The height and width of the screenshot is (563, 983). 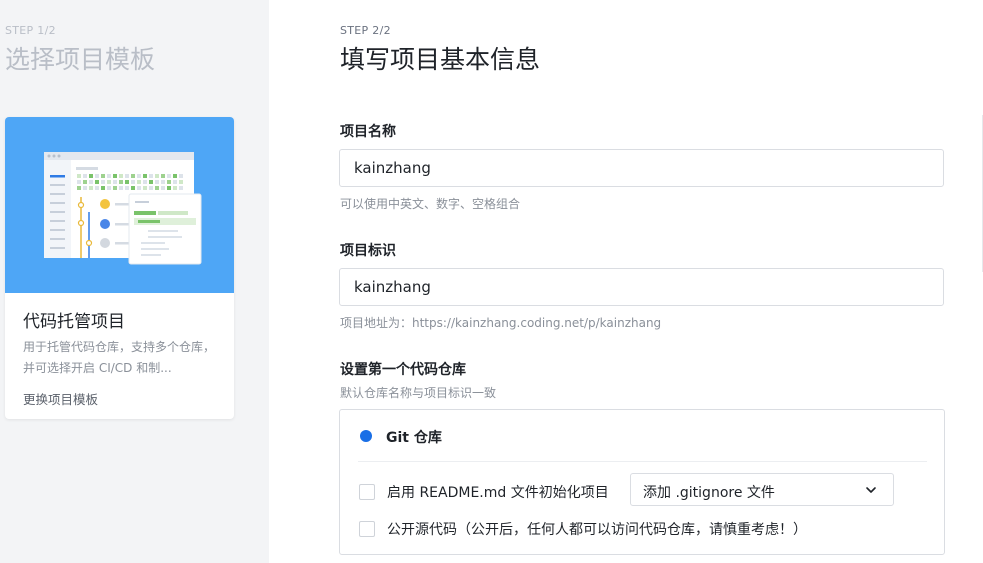 What do you see at coordinates (80, 59) in the screenshot?
I see `step-title: 选择项目模板` at bounding box center [80, 59].